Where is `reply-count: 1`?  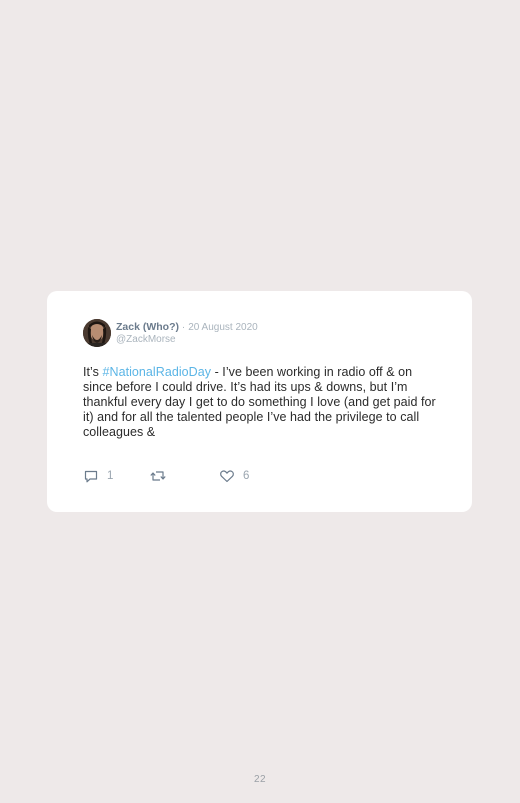 reply-count: 1 is located at coordinates (110, 476).